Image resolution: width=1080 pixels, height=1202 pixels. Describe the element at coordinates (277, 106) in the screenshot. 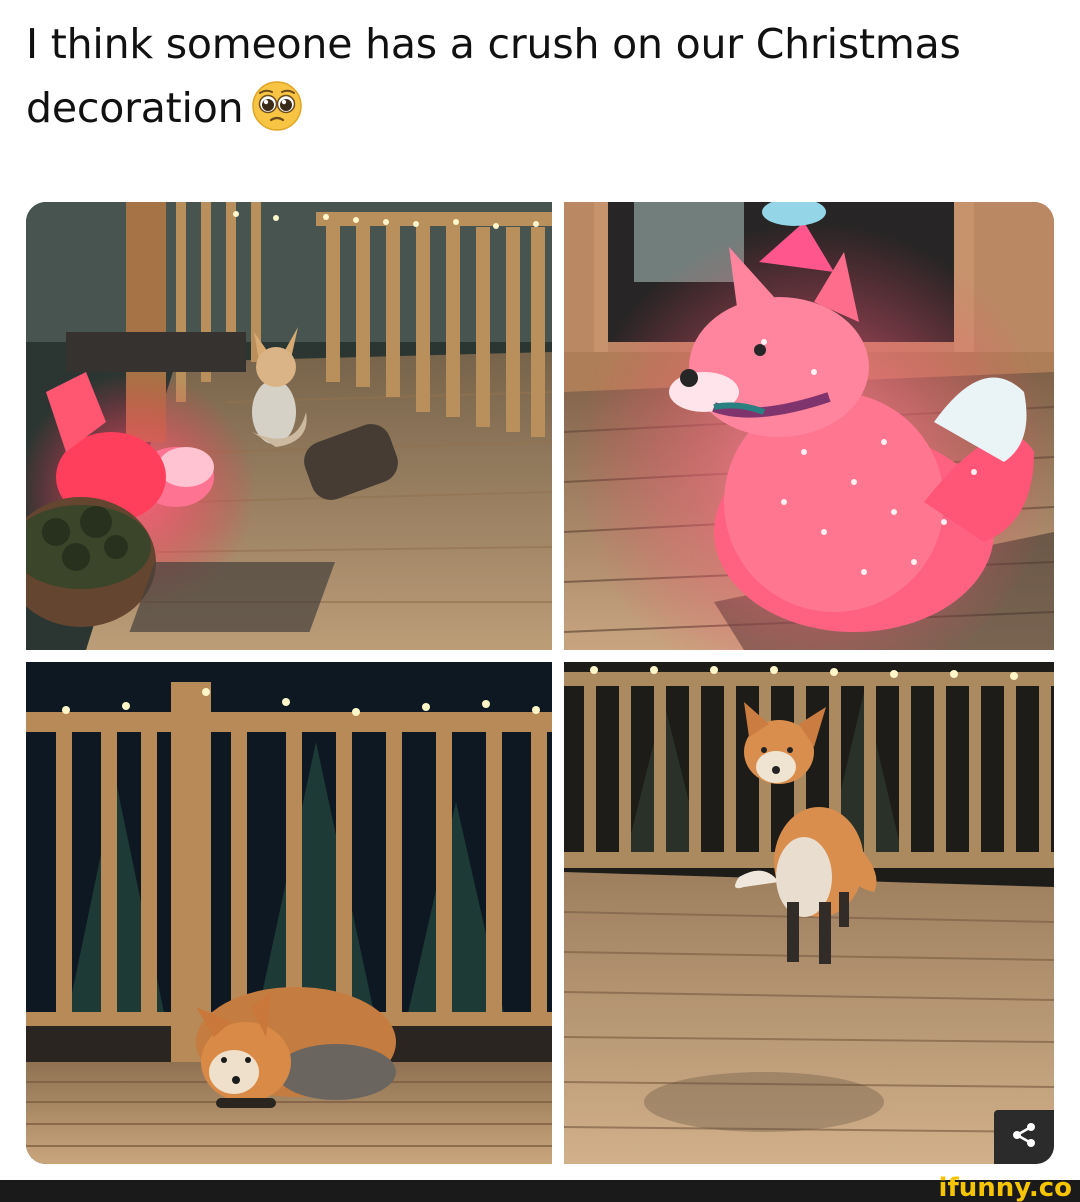

I see `pleading-face-emoji-icon` at that location.